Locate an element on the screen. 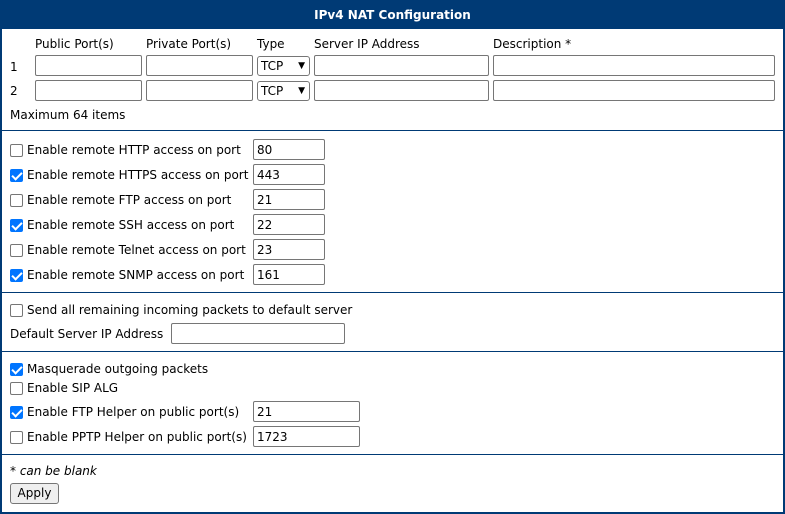  https-access-checkbox is located at coordinates (16, 175).